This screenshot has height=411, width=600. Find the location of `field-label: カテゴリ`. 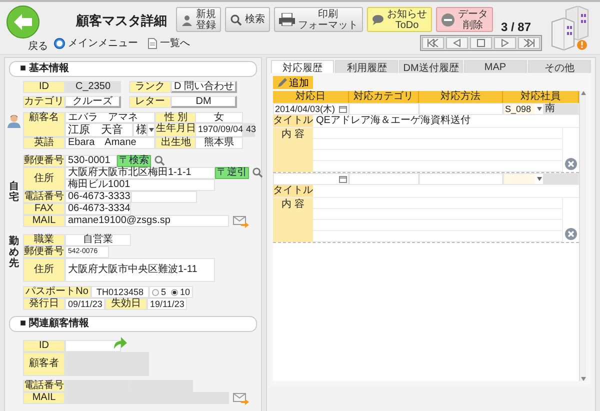

field-label: カテゴリ is located at coordinates (44, 102).